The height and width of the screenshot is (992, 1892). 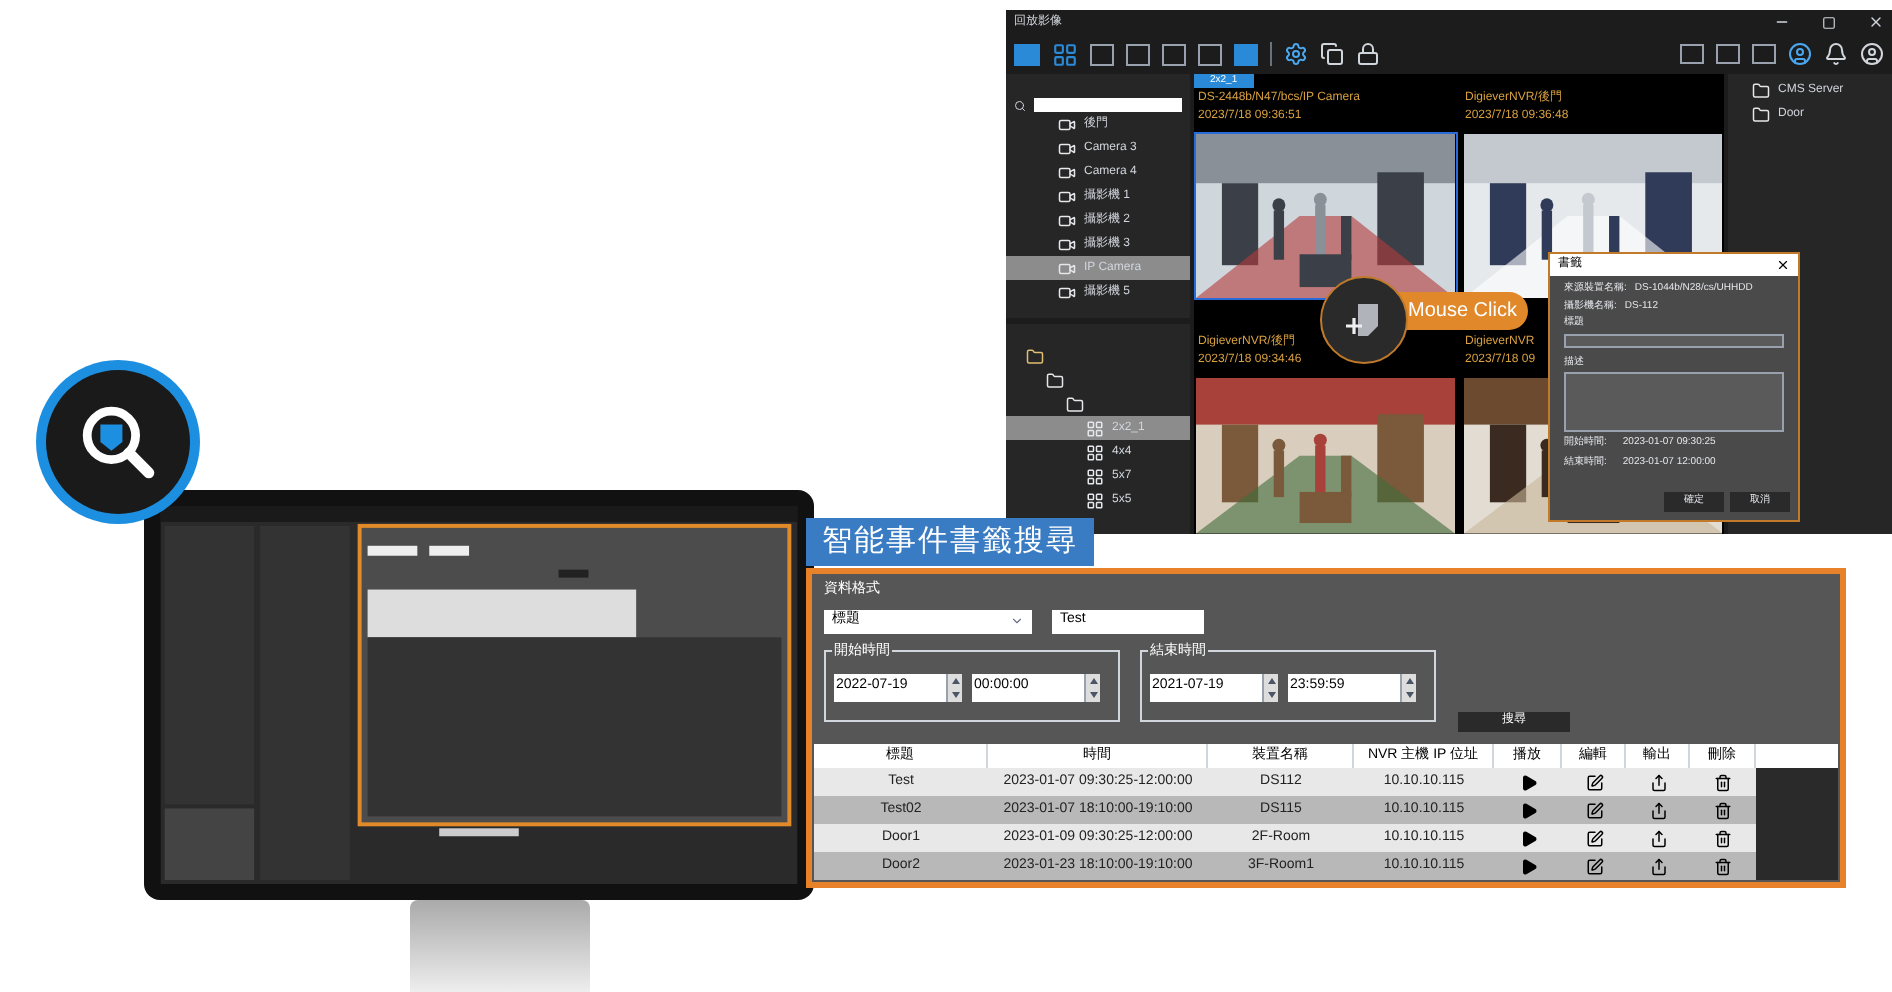 What do you see at coordinates (950, 542) in the screenshot?
I see `feature-title: 智能事件書籤搜尋` at bounding box center [950, 542].